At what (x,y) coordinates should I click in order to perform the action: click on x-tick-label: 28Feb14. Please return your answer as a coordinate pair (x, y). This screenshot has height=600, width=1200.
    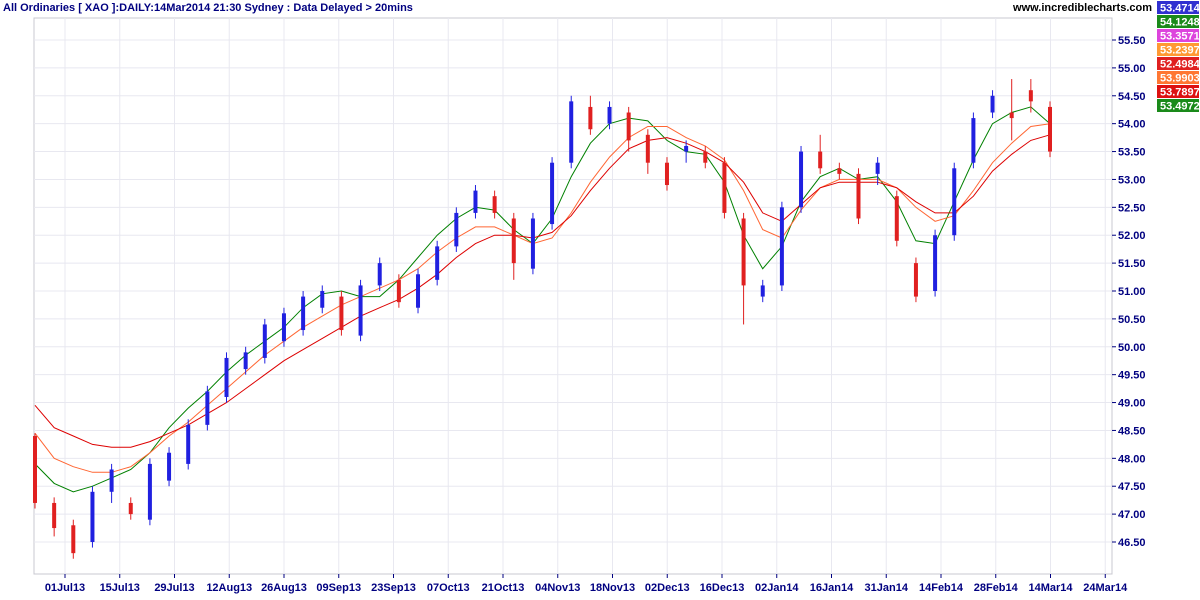
    Looking at the image, I should click on (996, 588).